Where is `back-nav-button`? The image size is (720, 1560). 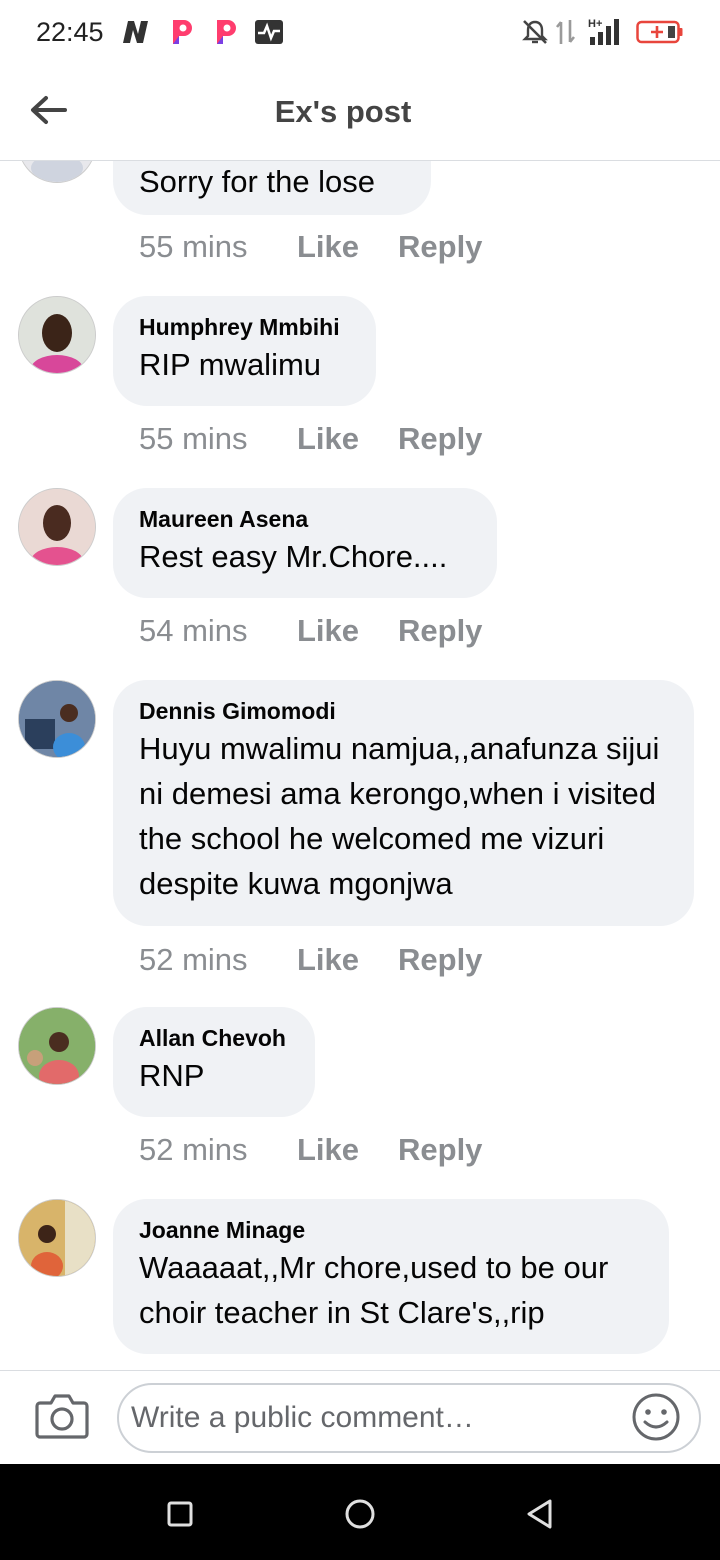 back-nav-button is located at coordinates (540, 1514).